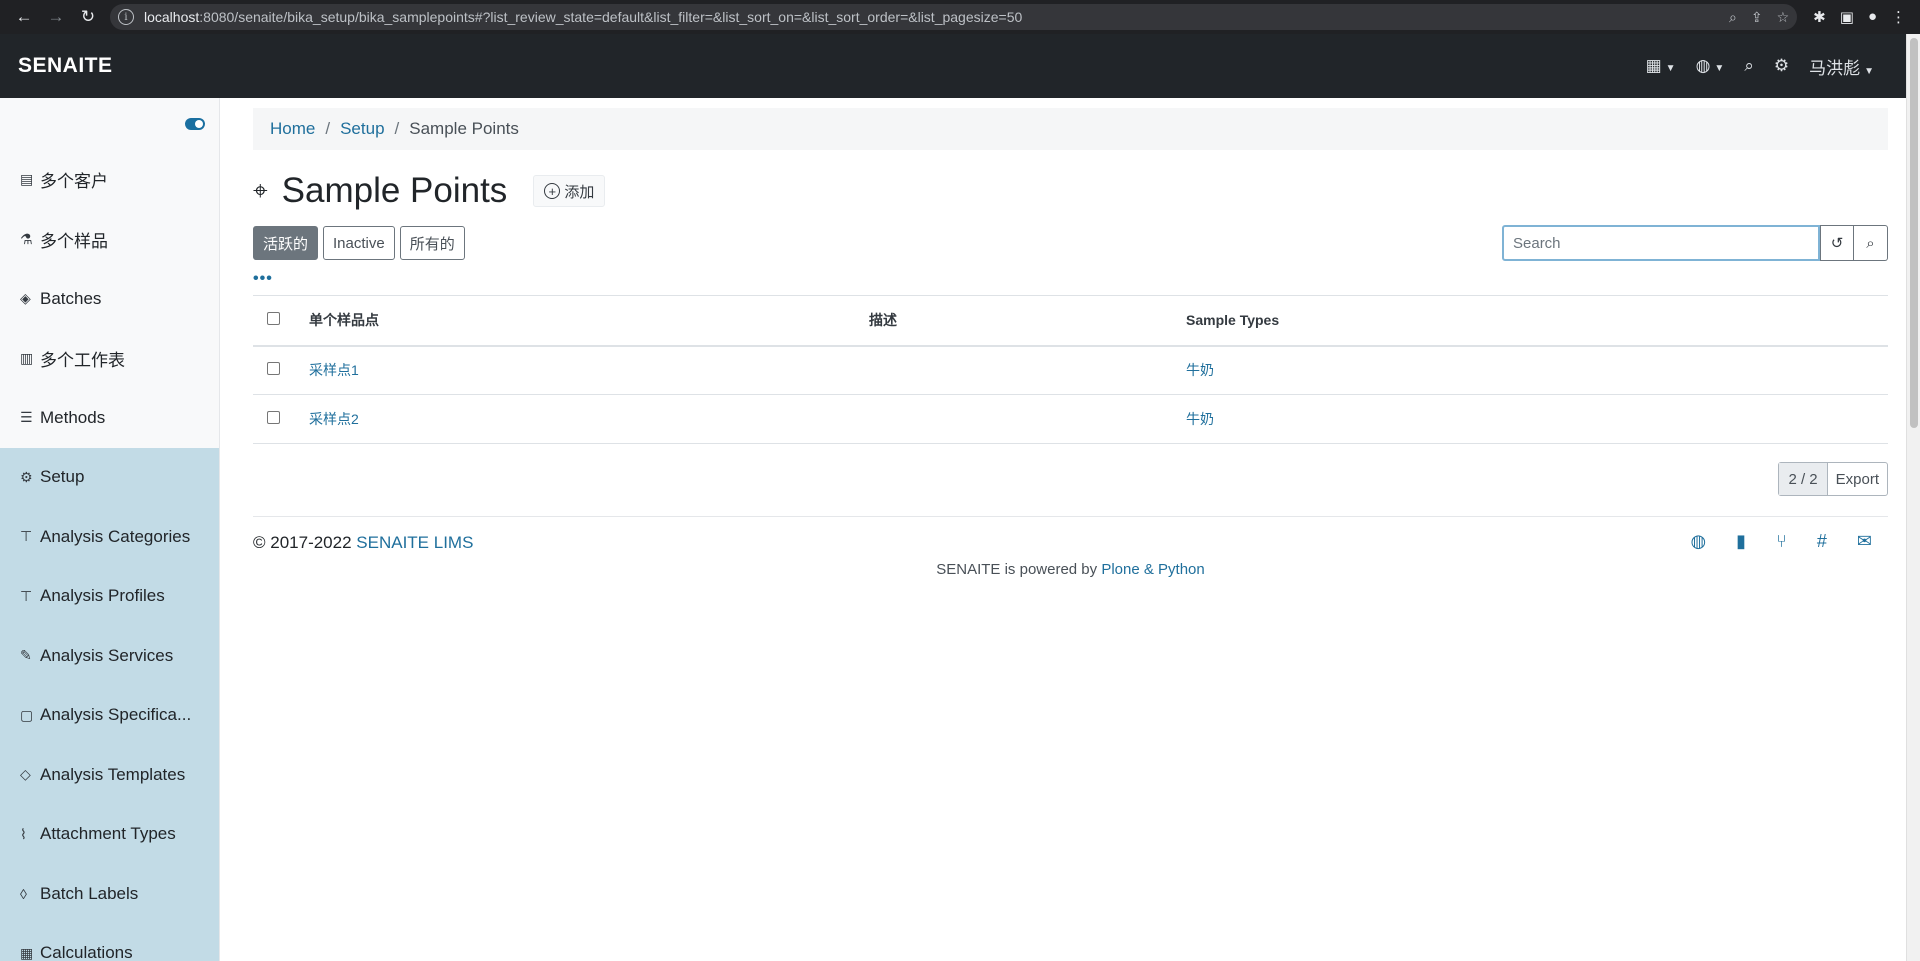 The height and width of the screenshot is (961, 1920). I want to click on side-panel-icon: ▣, so click(1847, 17).